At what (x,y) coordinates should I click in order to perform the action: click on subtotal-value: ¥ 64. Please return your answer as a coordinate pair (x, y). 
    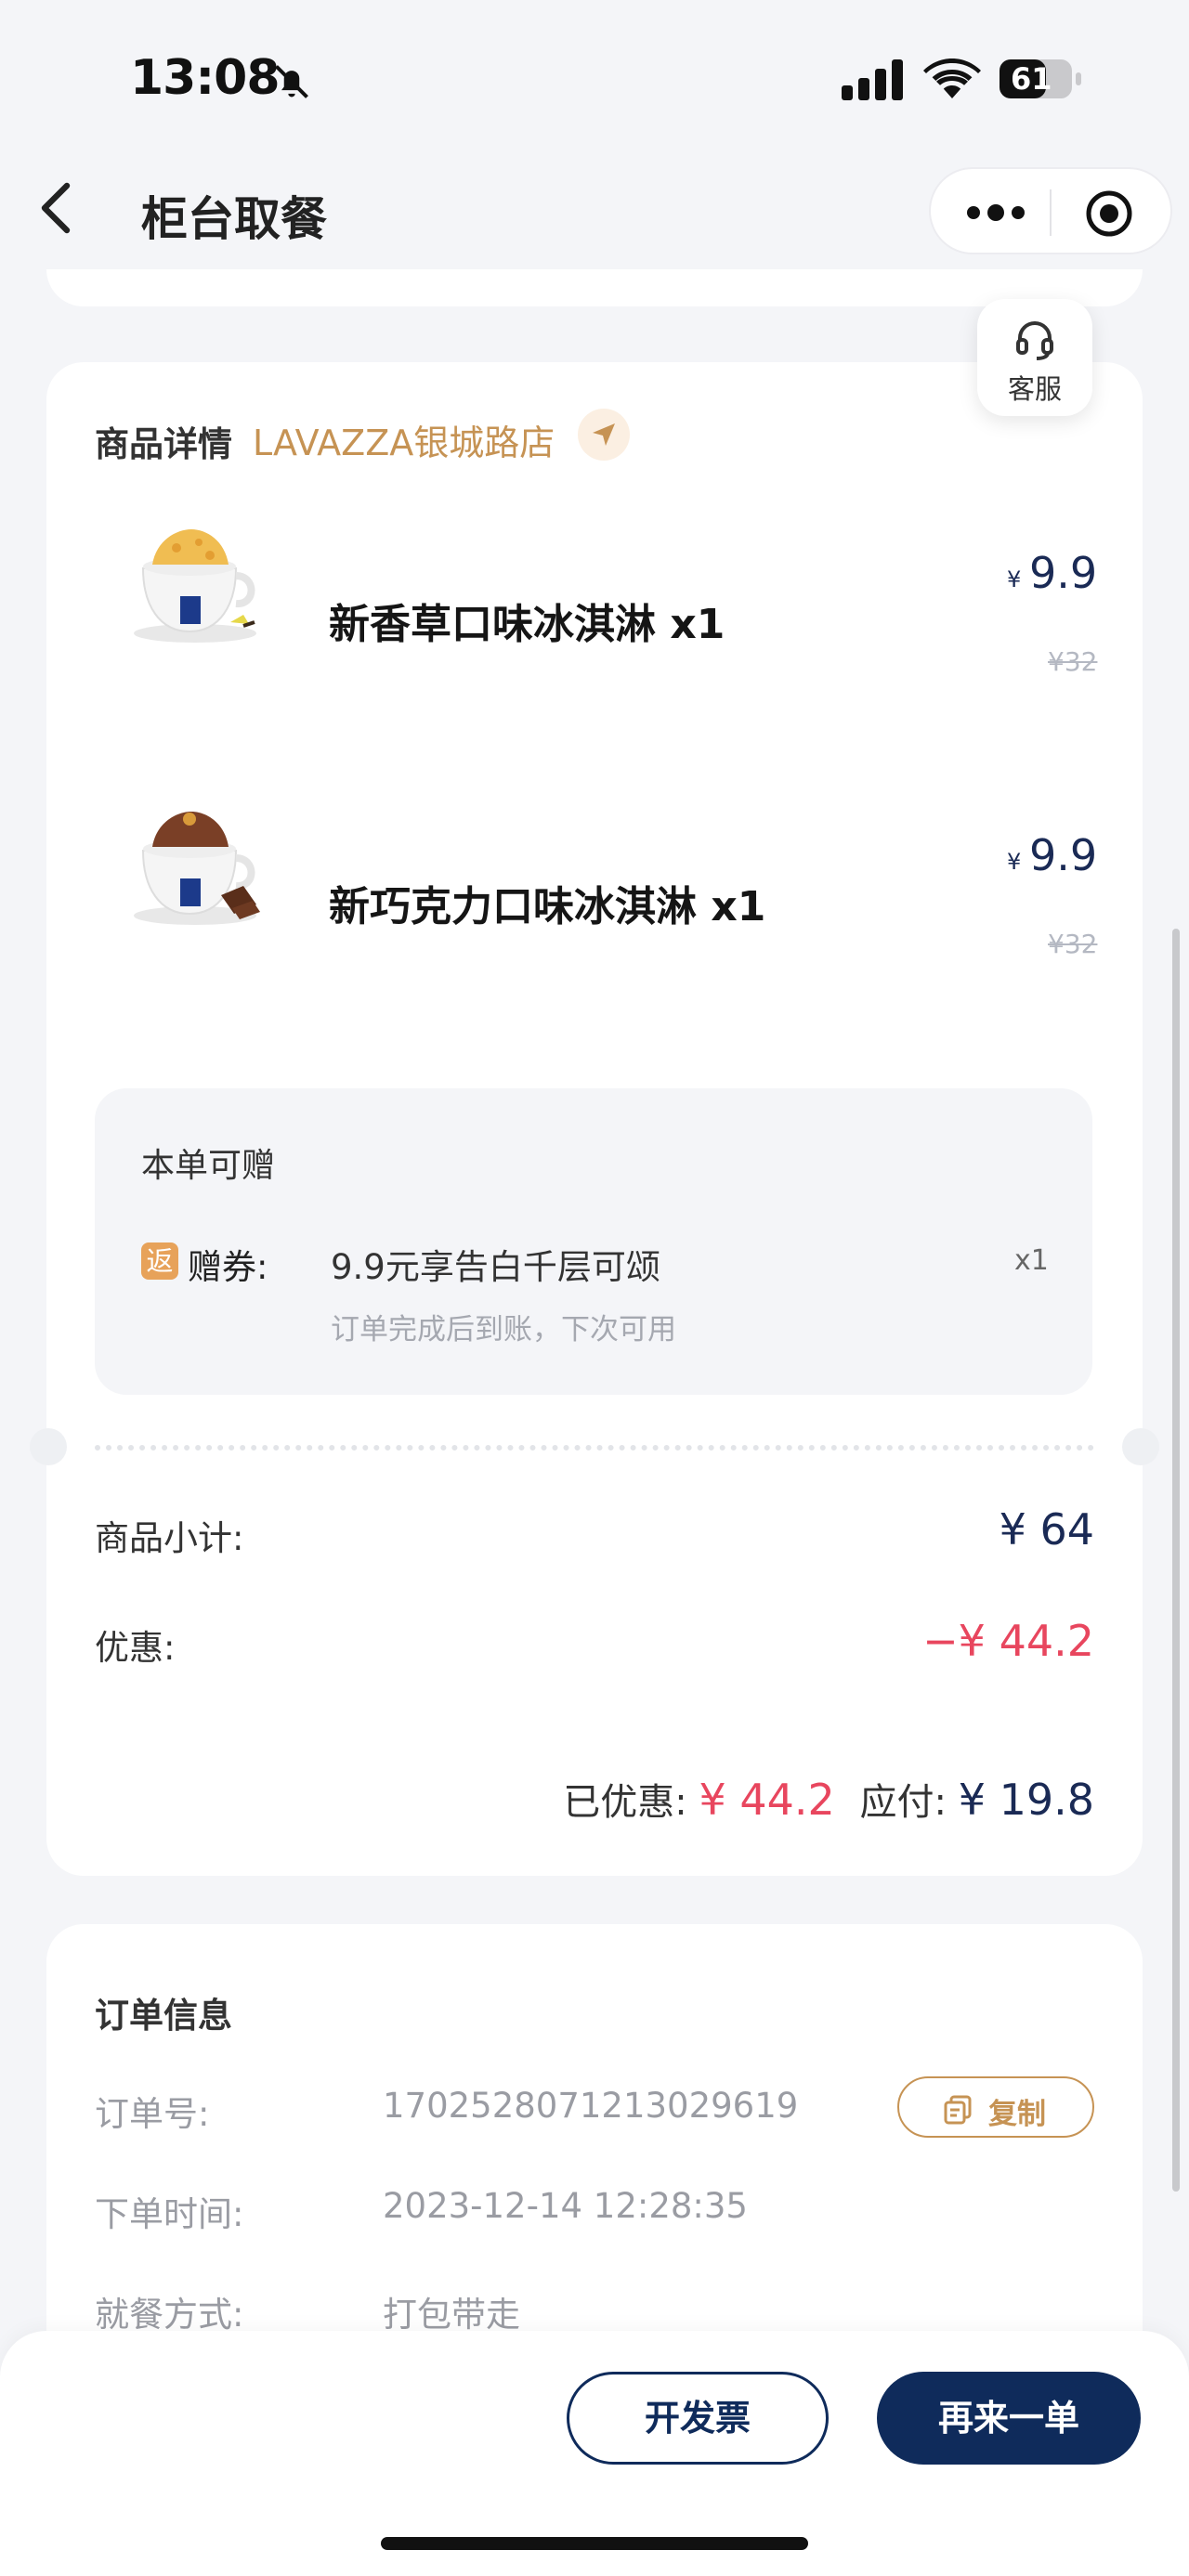
    Looking at the image, I should click on (1046, 1530).